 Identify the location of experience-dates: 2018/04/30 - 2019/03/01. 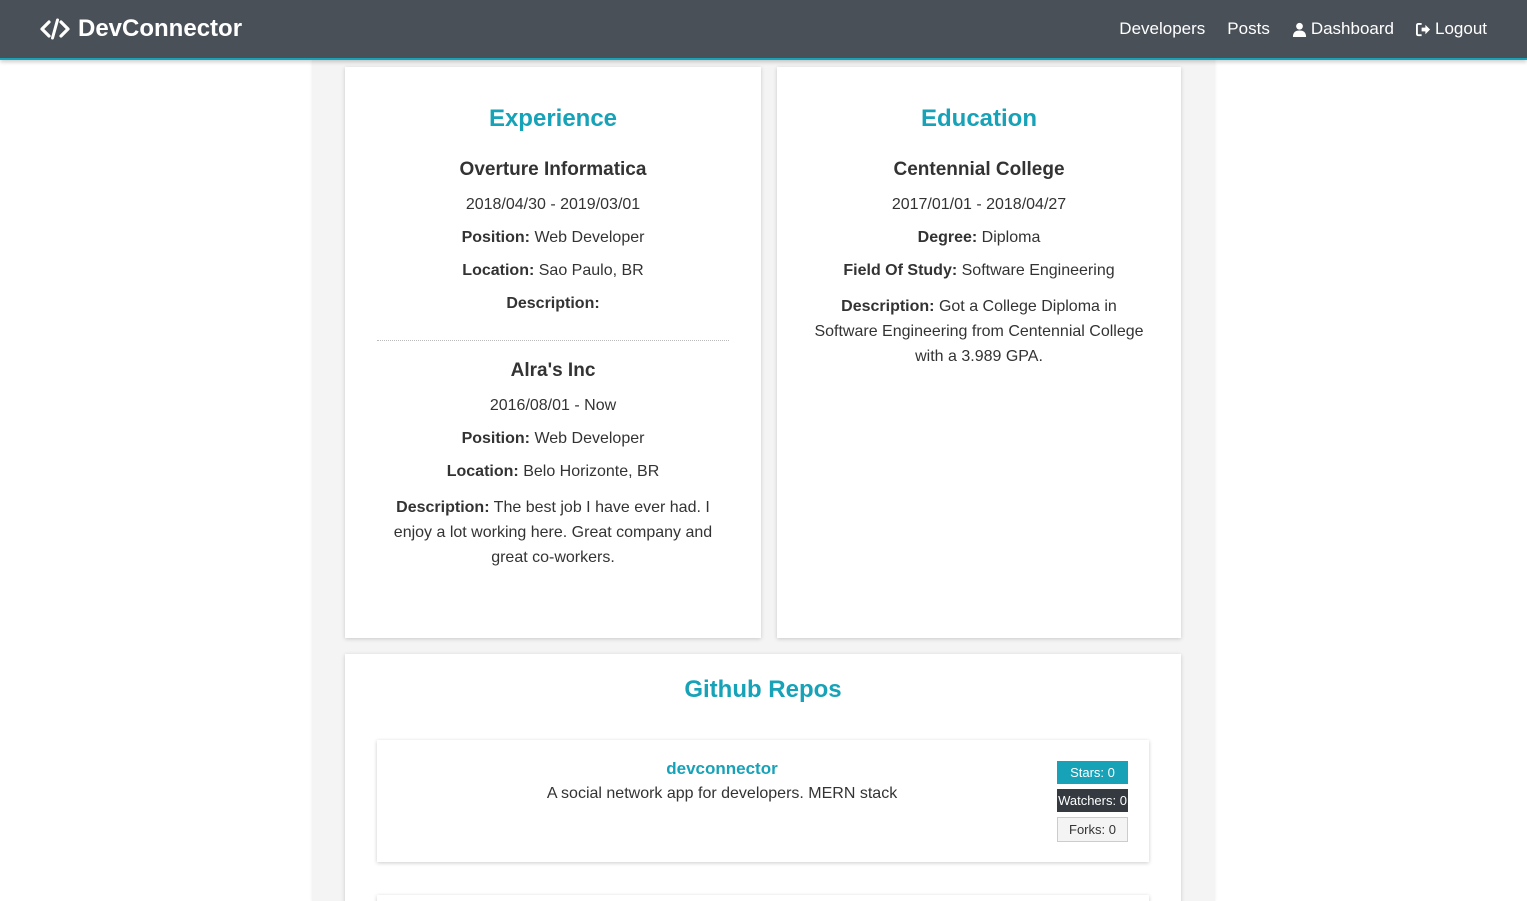
(553, 204).